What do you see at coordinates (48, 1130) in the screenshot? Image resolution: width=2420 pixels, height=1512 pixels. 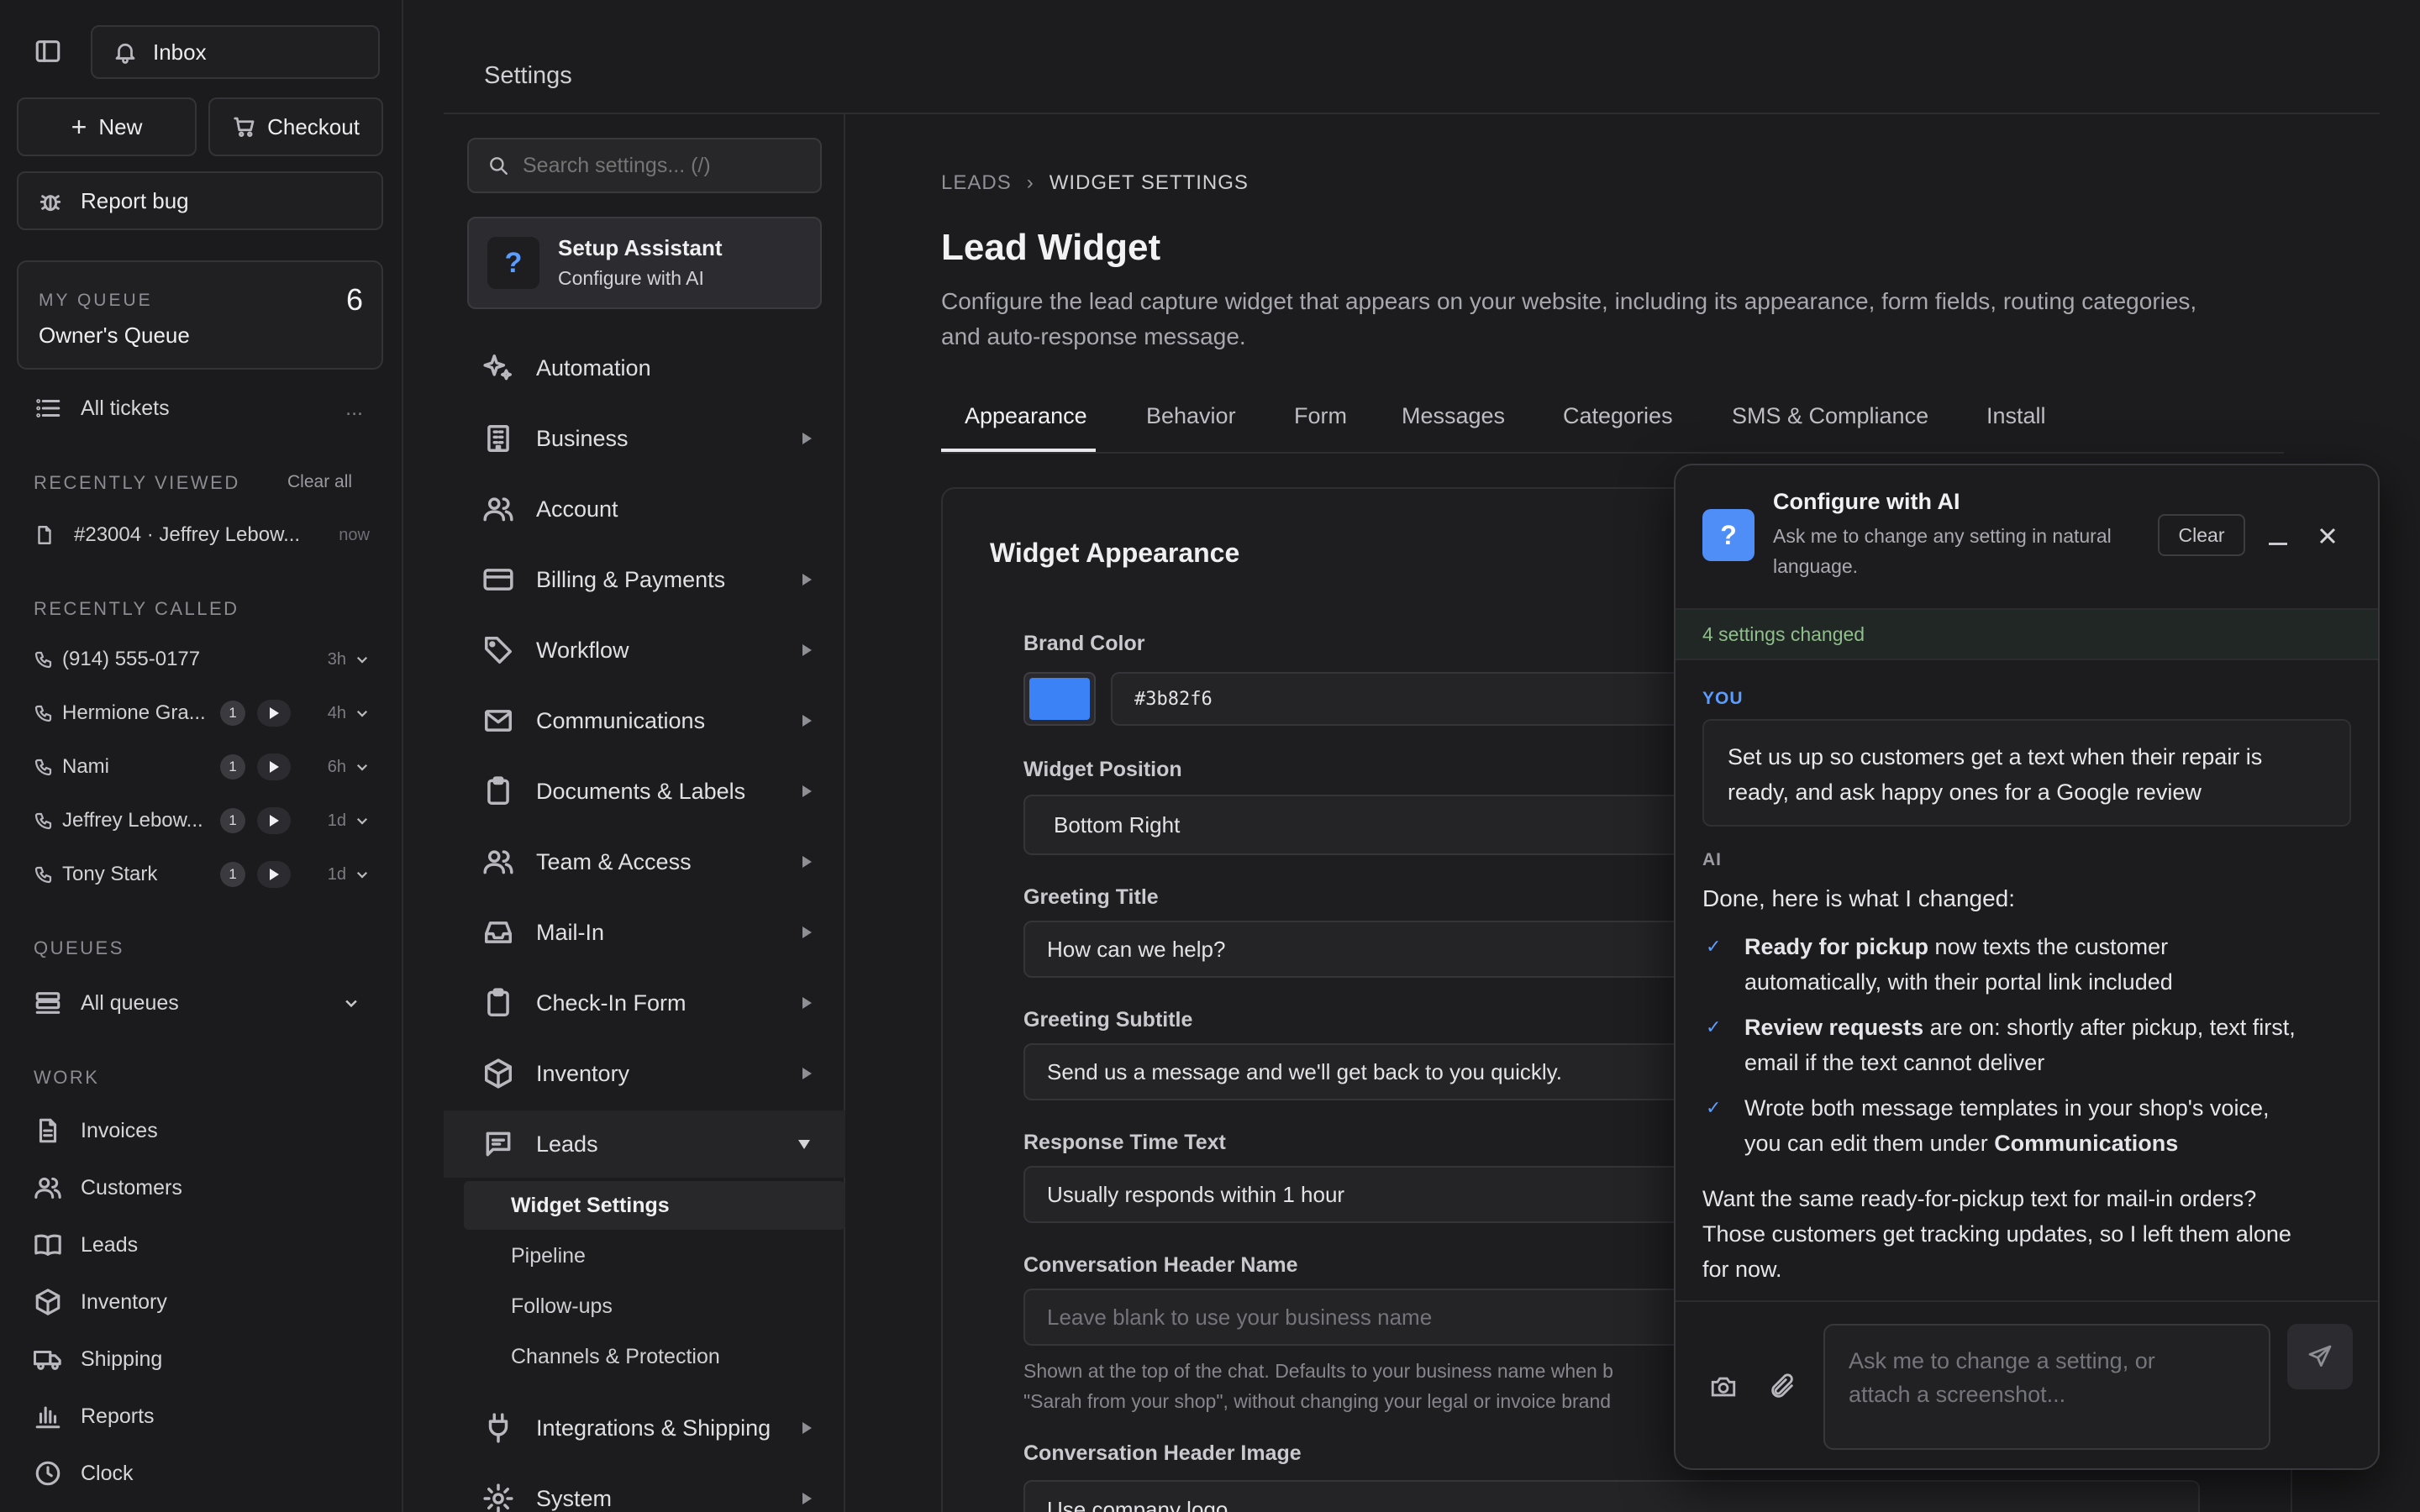 I see `invoice-icon` at bounding box center [48, 1130].